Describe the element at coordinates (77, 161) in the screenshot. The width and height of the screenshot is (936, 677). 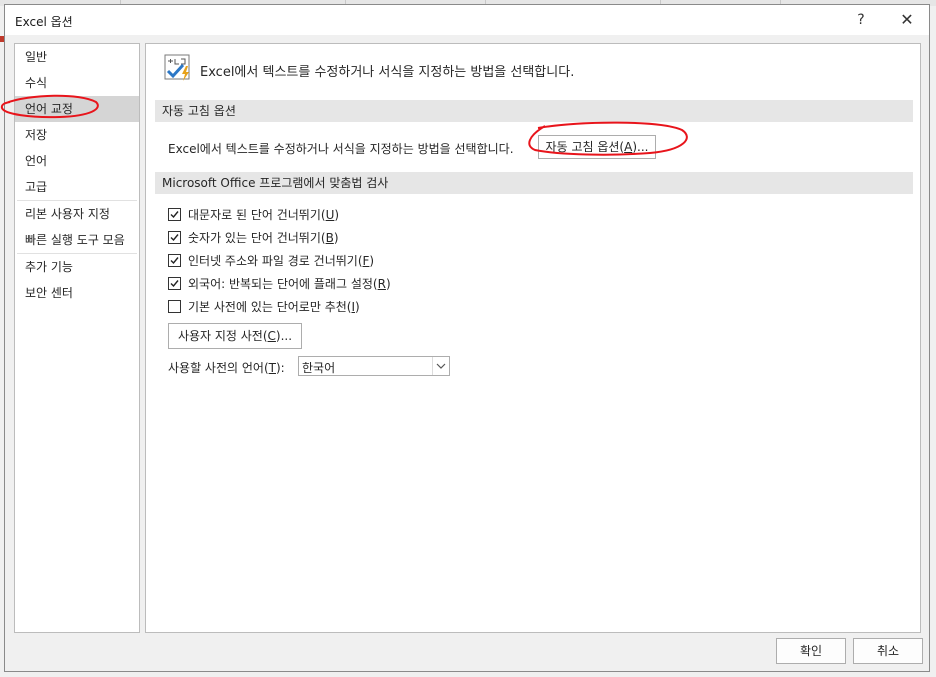
I see `sidebar-item-language: 언어` at that location.